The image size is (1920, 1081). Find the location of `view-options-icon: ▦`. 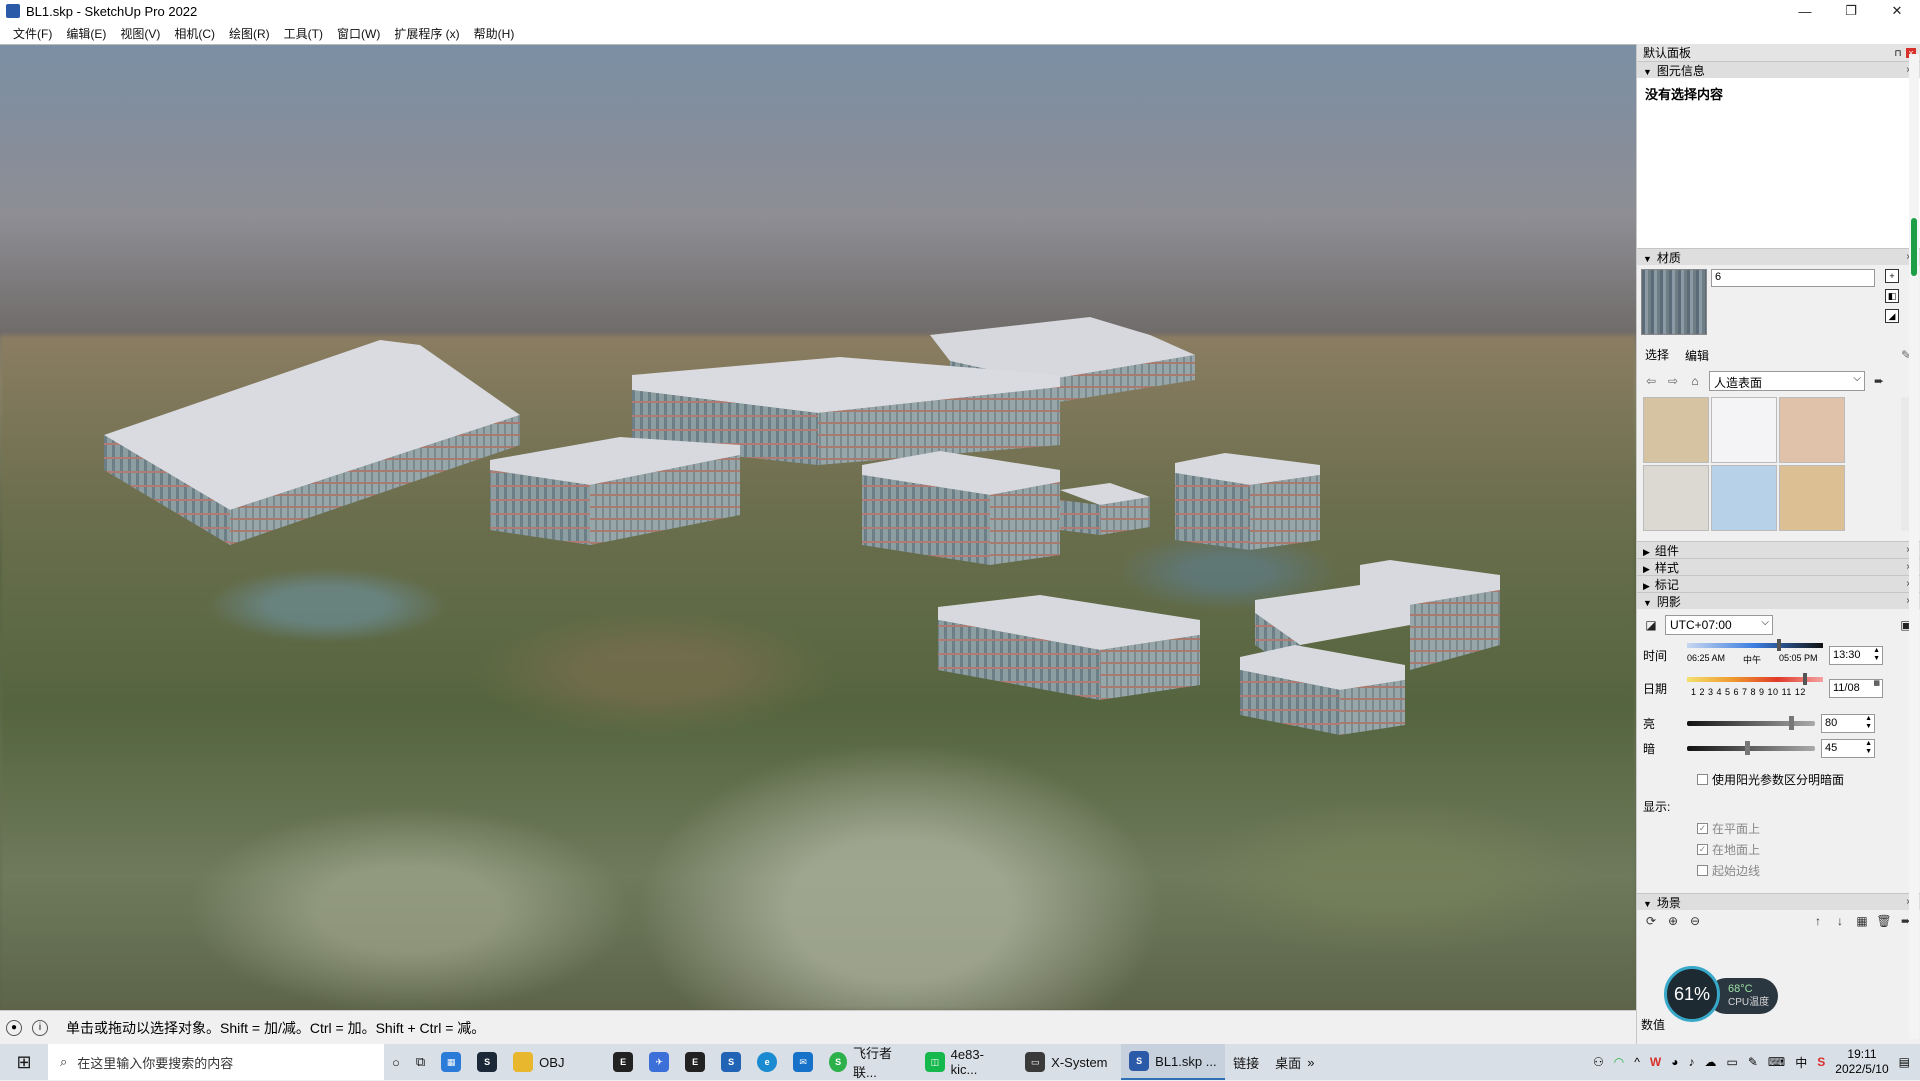

view-options-icon: ▦ is located at coordinates (1862, 921).